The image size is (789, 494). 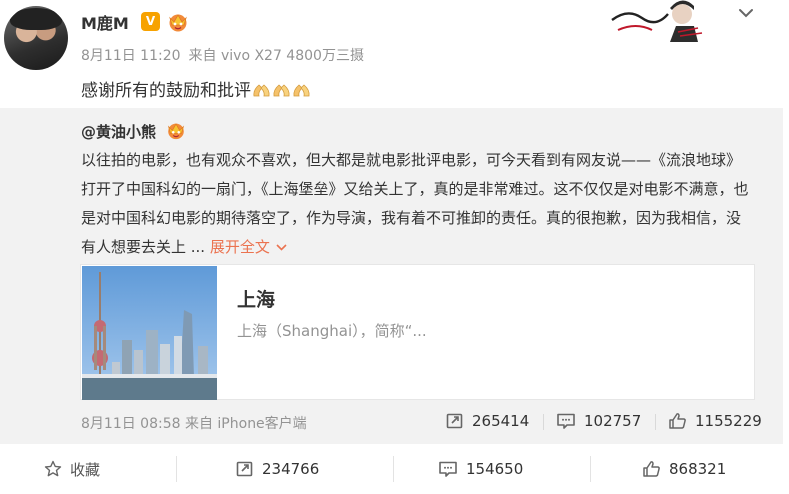 I want to click on post-source: 来自 vivo X27 4800万三摄, so click(x=276, y=56).